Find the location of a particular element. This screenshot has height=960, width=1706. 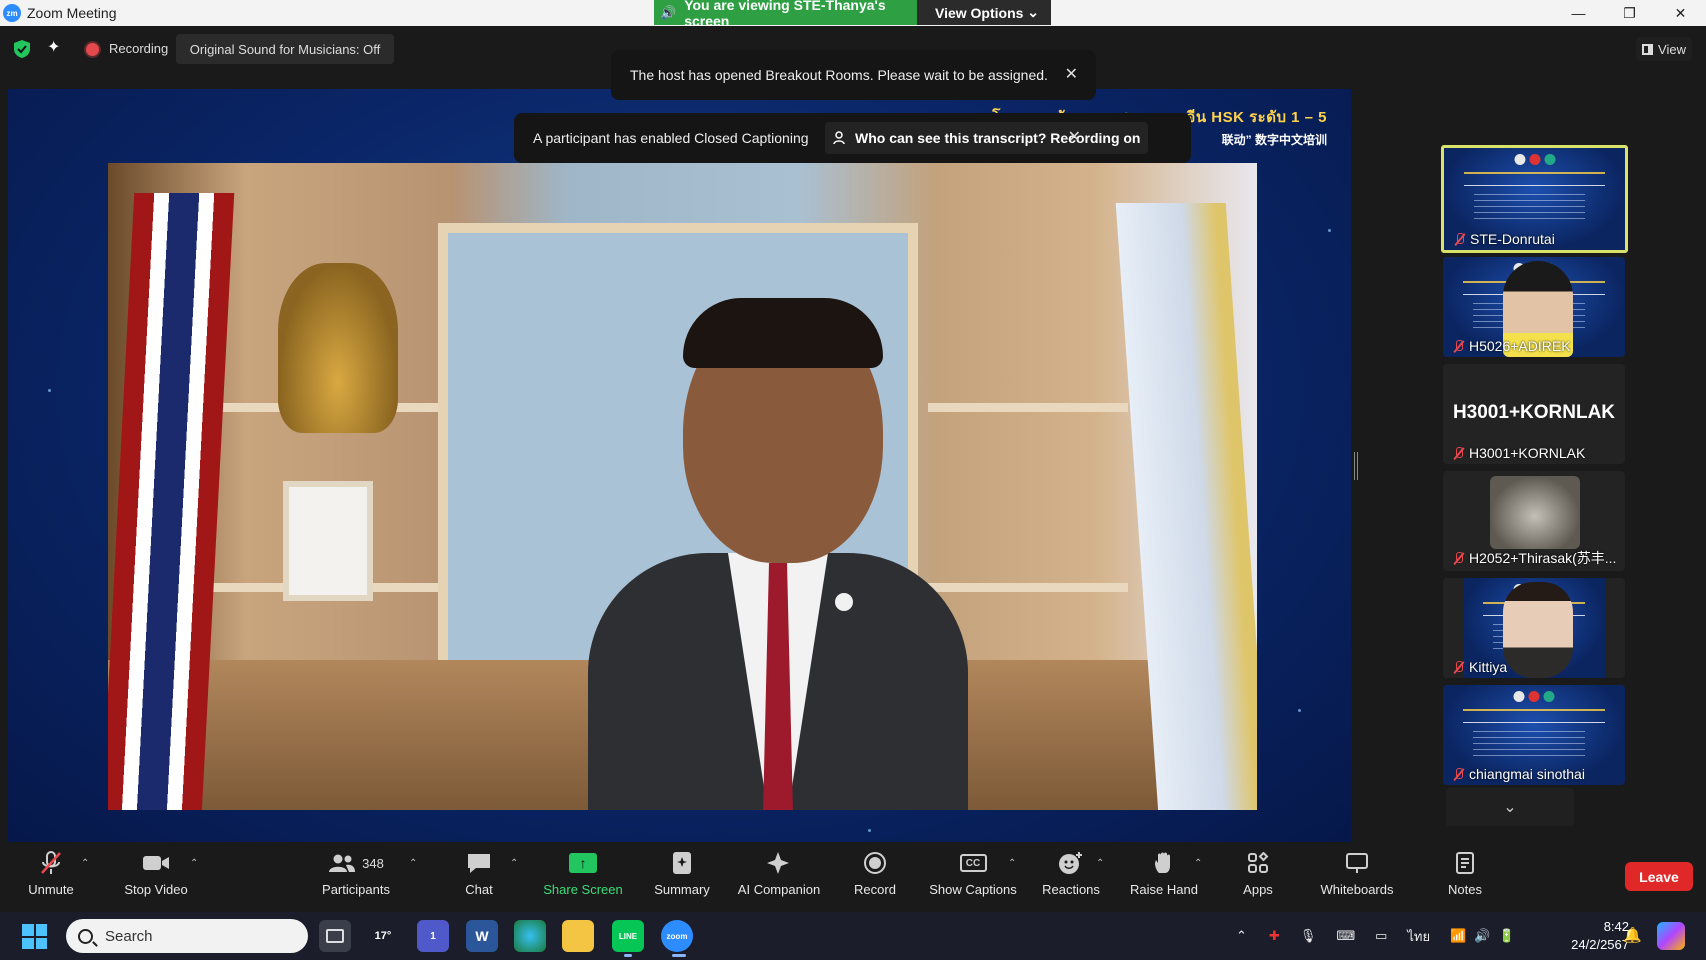

stop-video-button: Stop Video is located at coordinates (156, 878).